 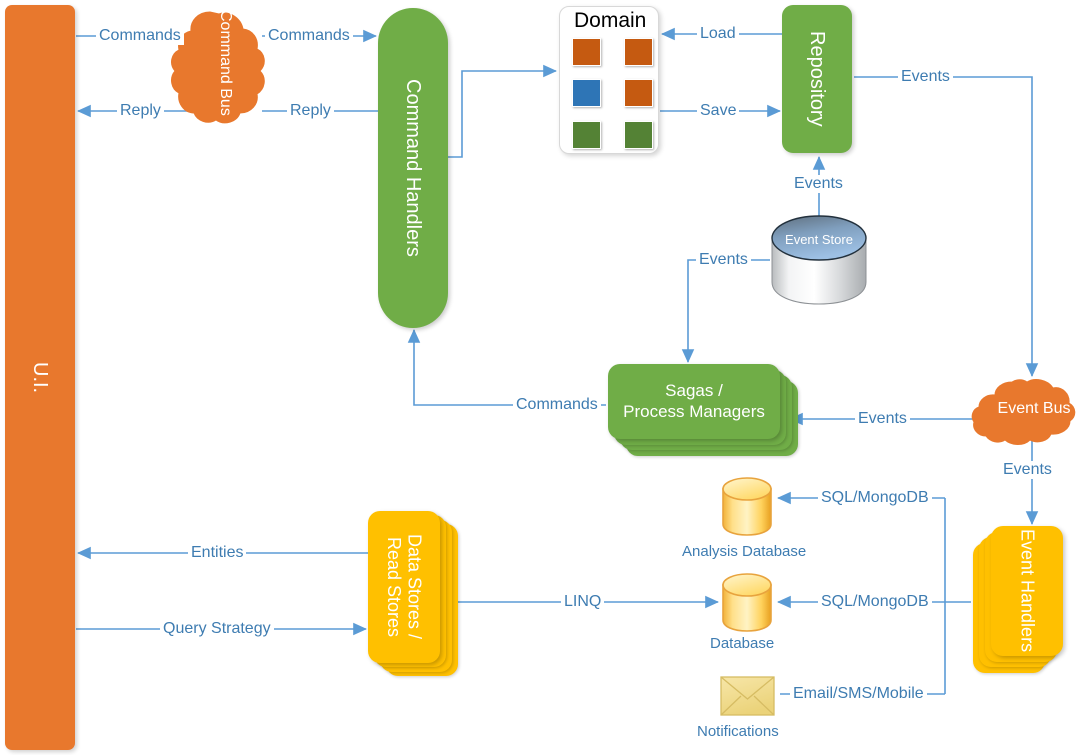 I want to click on edge-label-entities: Entities, so click(x=217, y=553).